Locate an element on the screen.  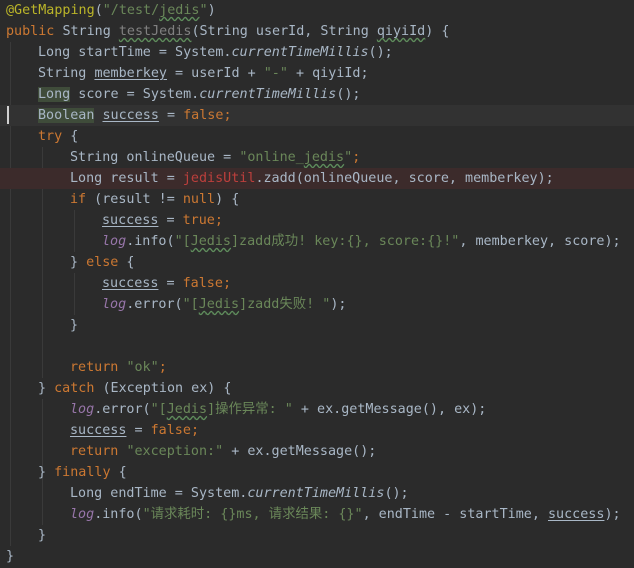
code-line-27: } is located at coordinates (317, 556).